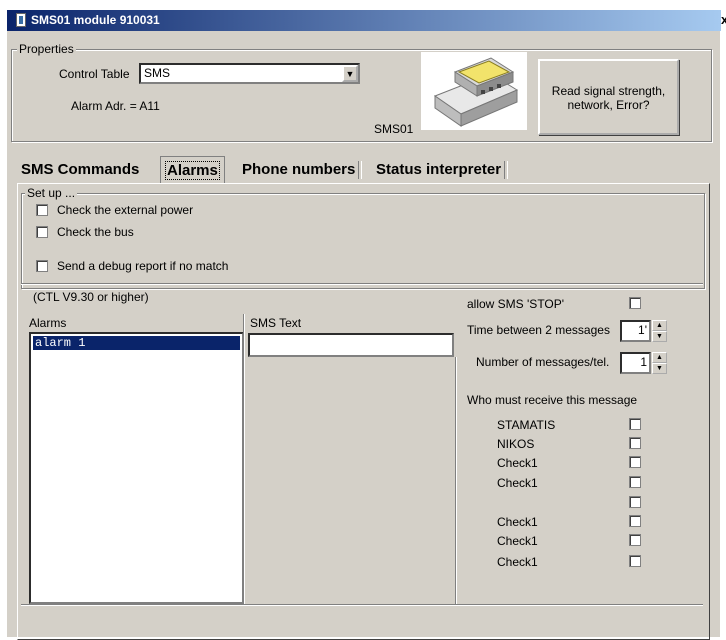 The width and height of the screenshot is (726, 640). What do you see at coordinates (136, 343) in the screenshot?
I see `list-item: alarm 1` at bounding box center [136, 343].